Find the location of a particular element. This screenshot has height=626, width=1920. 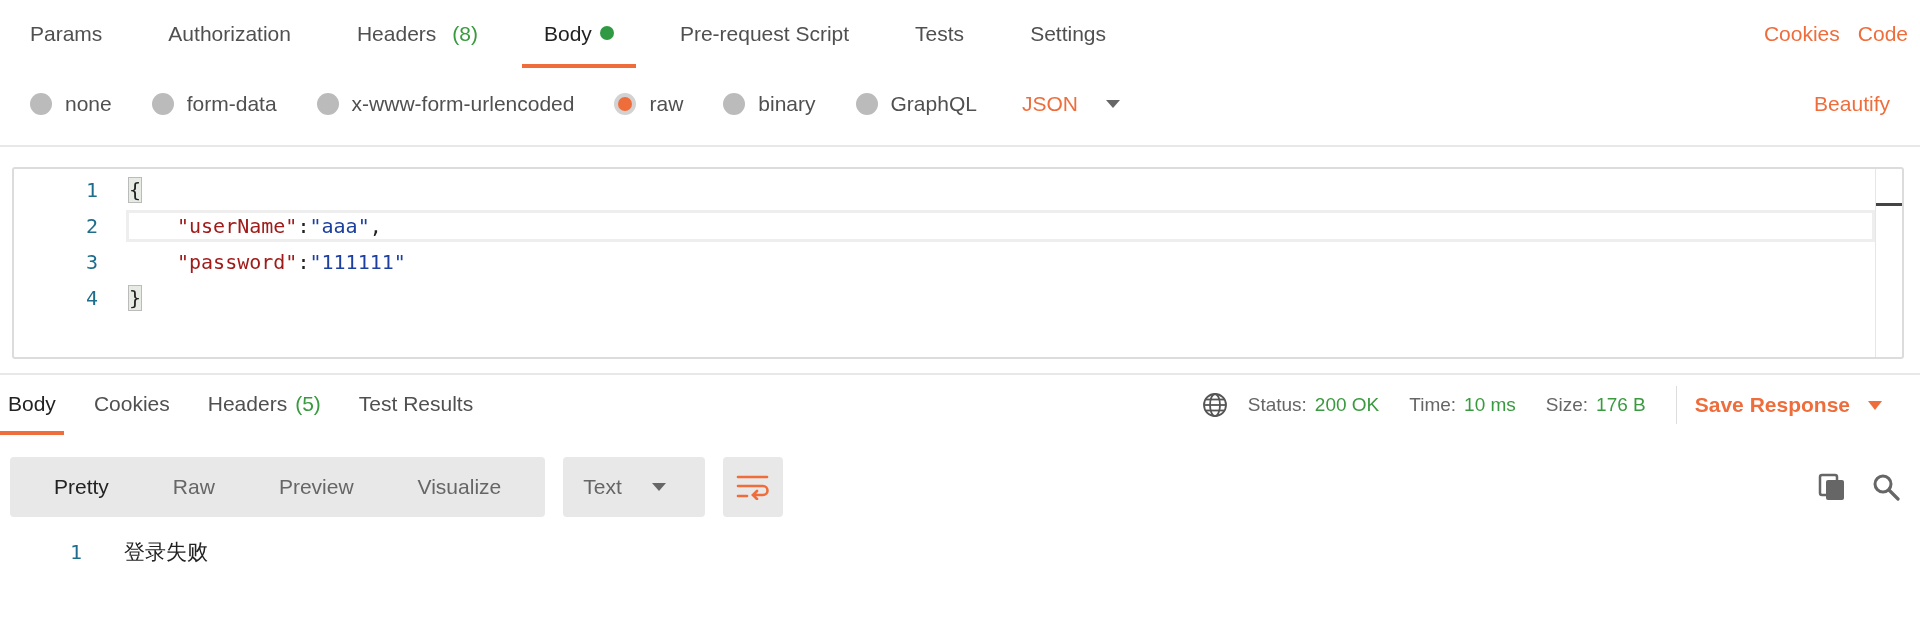

wrap-lines-button is located at coordinates (753, 487).